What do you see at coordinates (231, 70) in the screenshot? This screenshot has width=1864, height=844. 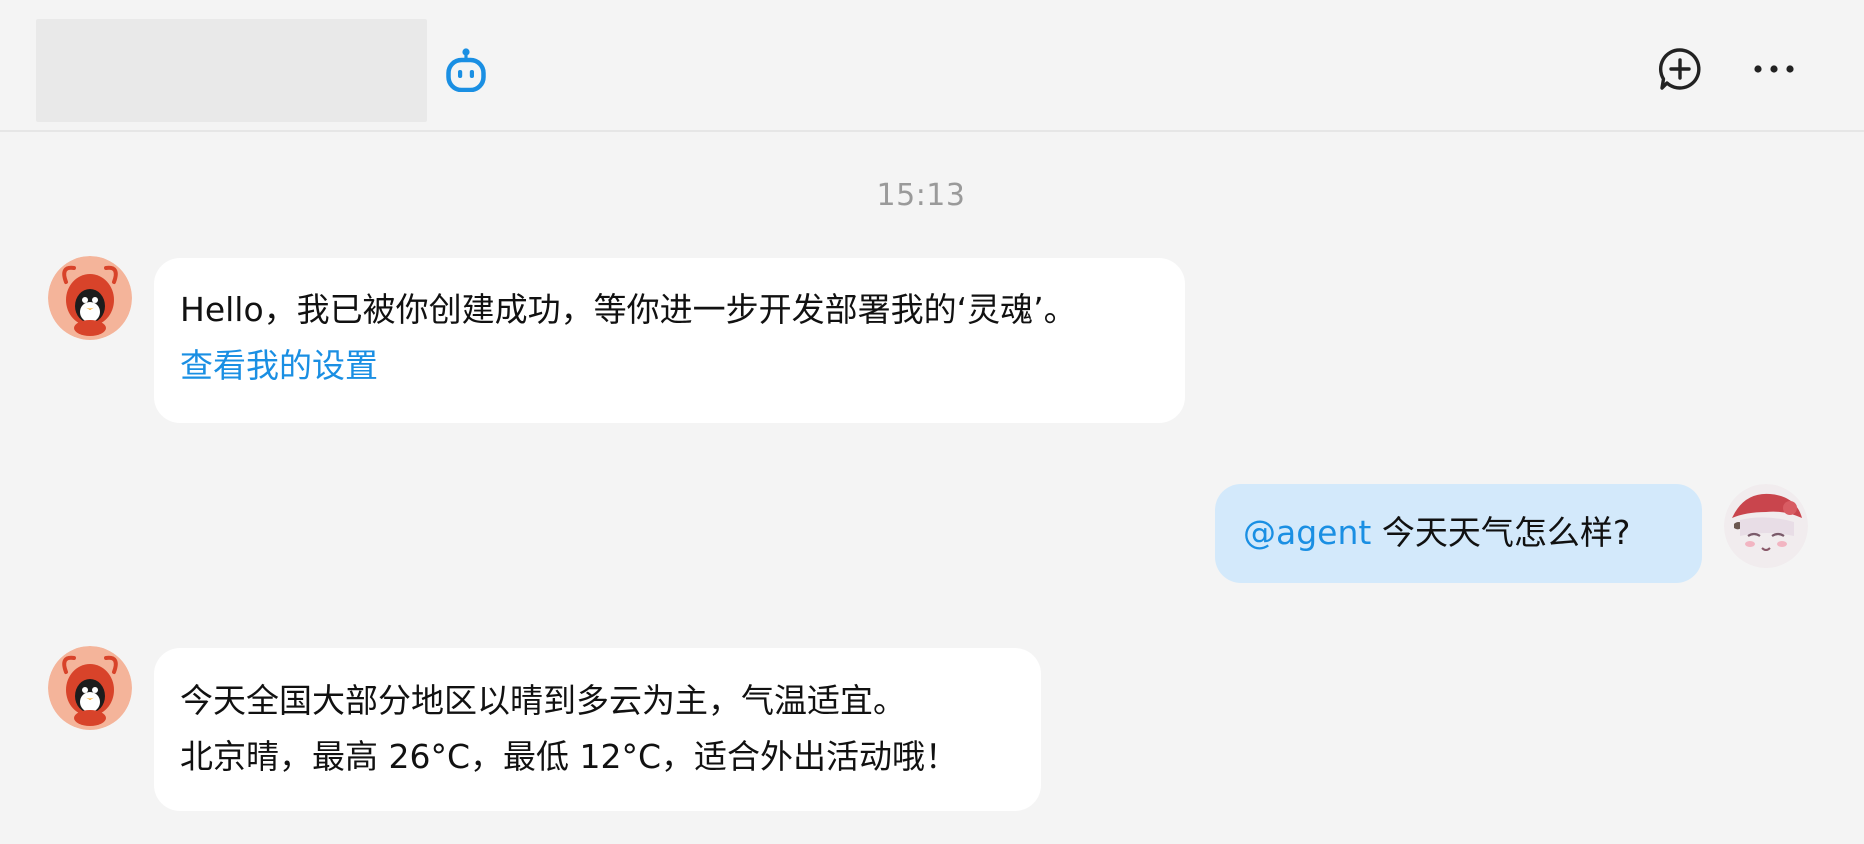 I see `chat-title-placeholder` at bounding box center [231, 70].